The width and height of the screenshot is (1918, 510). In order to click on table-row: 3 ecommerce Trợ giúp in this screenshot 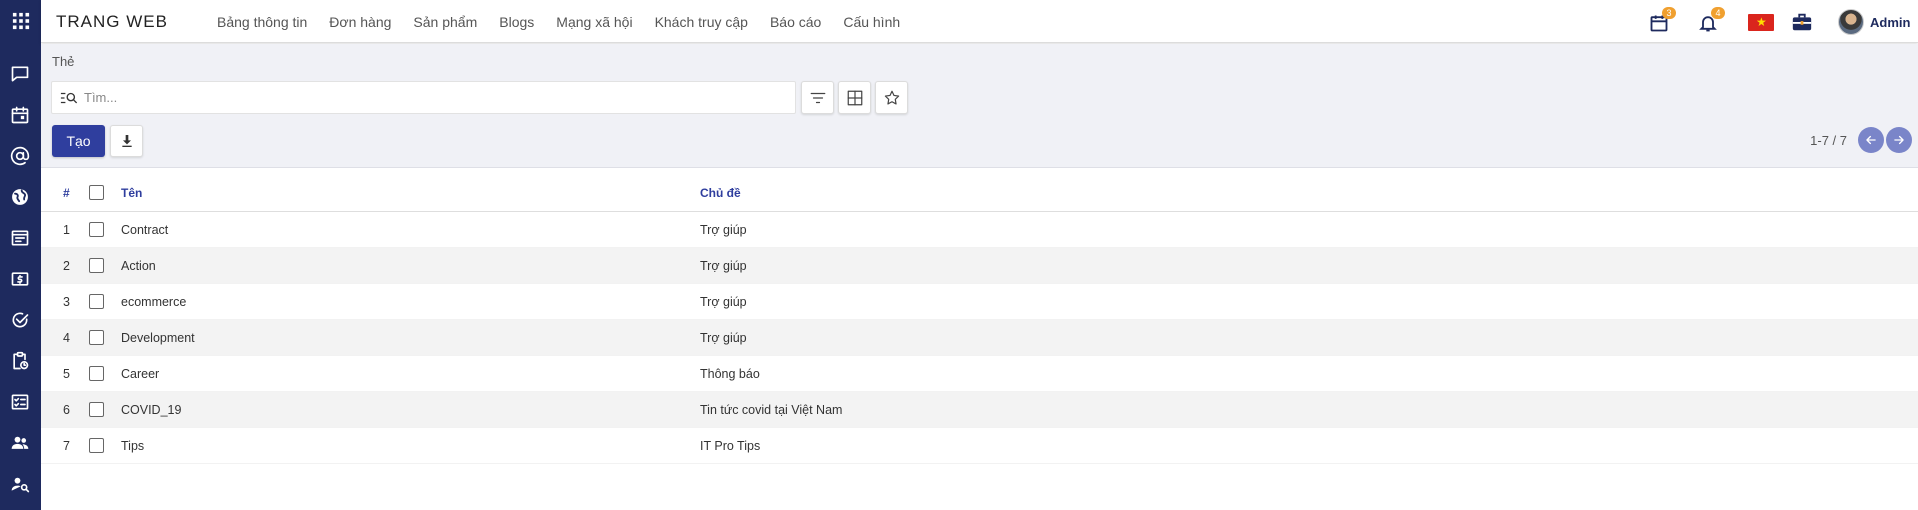, I will do `click(979, 302)`.